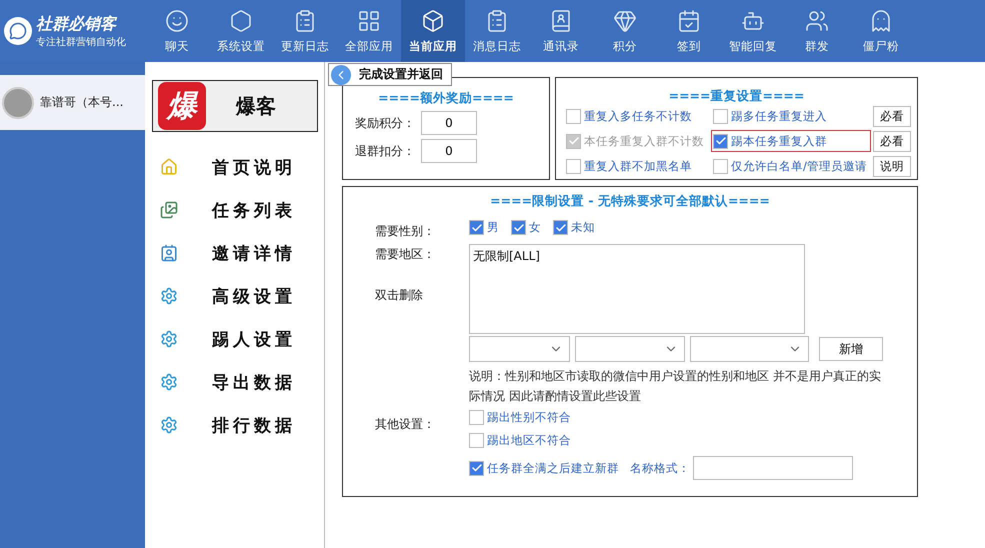 Image resolution: width=985 pixels, height=548 pixels. I want to click on plugin-logo: 爆, so click(182, 106).